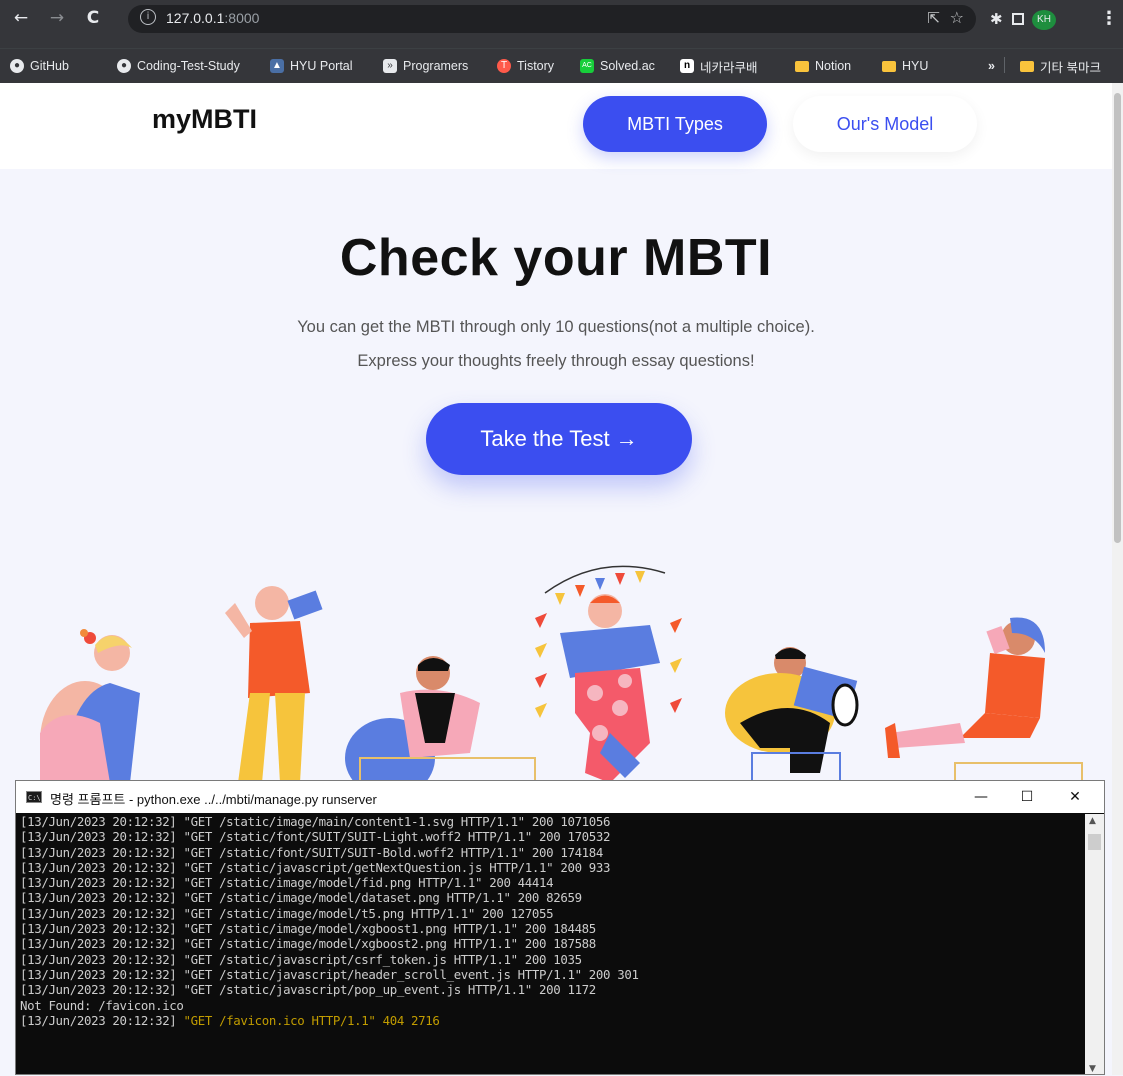 This screenshot has height=1076, width=1123. What do you see at coordinates (1092, 1069) in the screenshot?
I see `scroll-down-icon: ▼` at bounding box center [1092, 1069].